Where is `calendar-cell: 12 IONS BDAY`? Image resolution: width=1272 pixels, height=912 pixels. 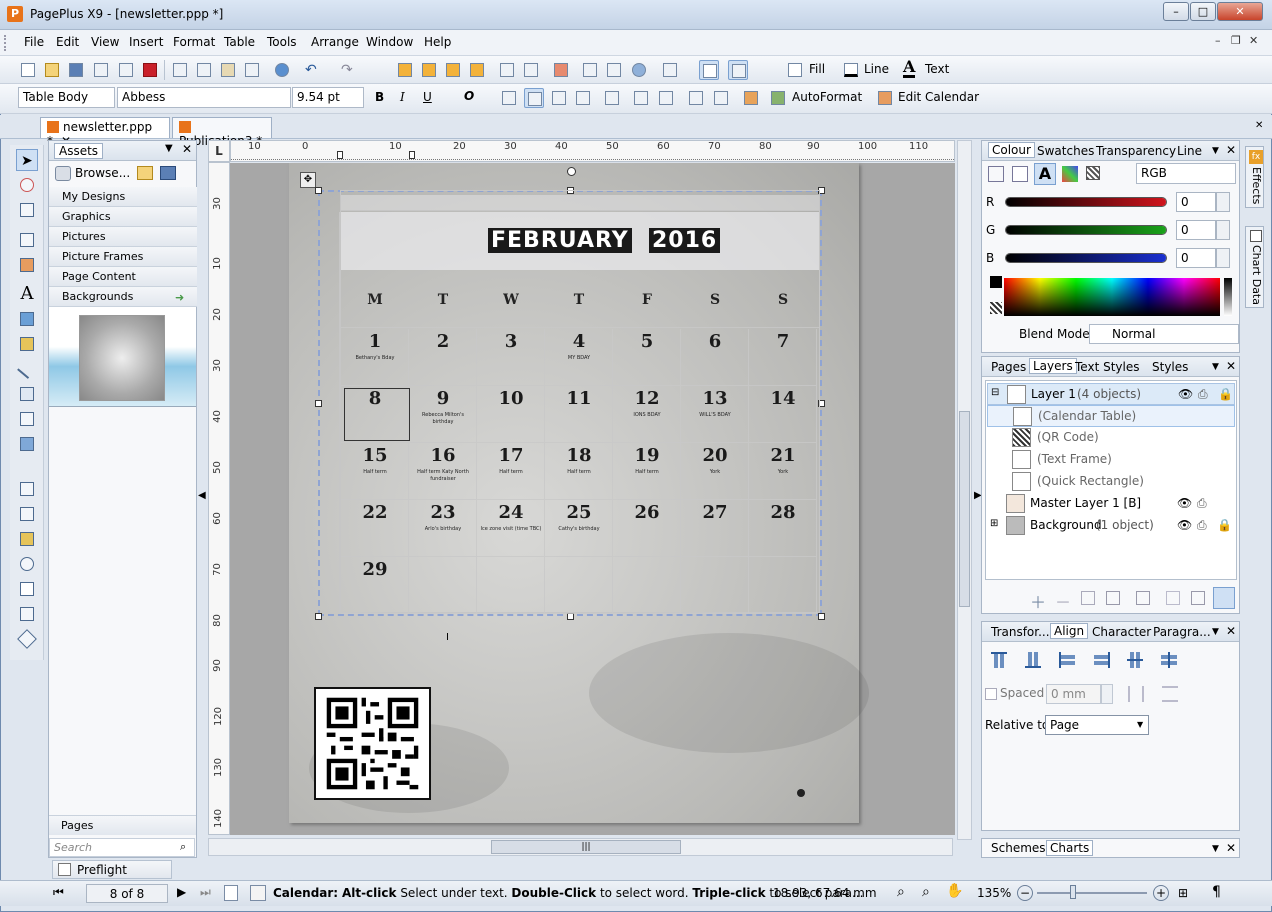 calendar-cell: 12 IONS BDAY is located at coordinates (647, 414).